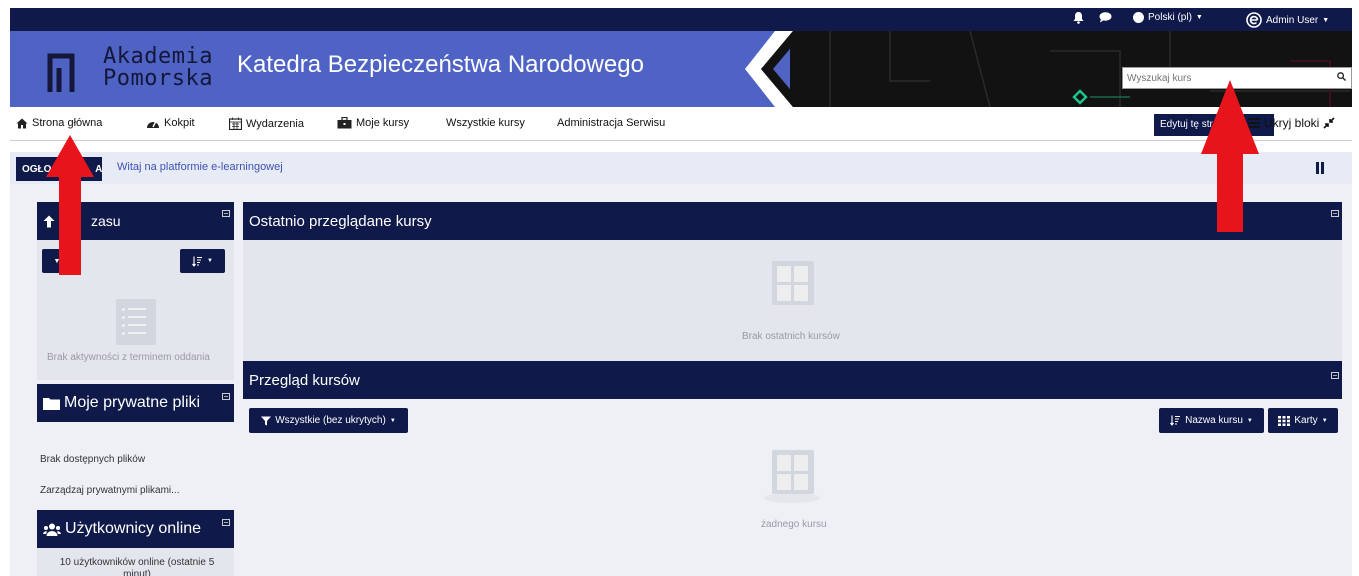 This screenshot has height=576, width=1359. I want to click on empty-activities-icon, so click(136, 322).